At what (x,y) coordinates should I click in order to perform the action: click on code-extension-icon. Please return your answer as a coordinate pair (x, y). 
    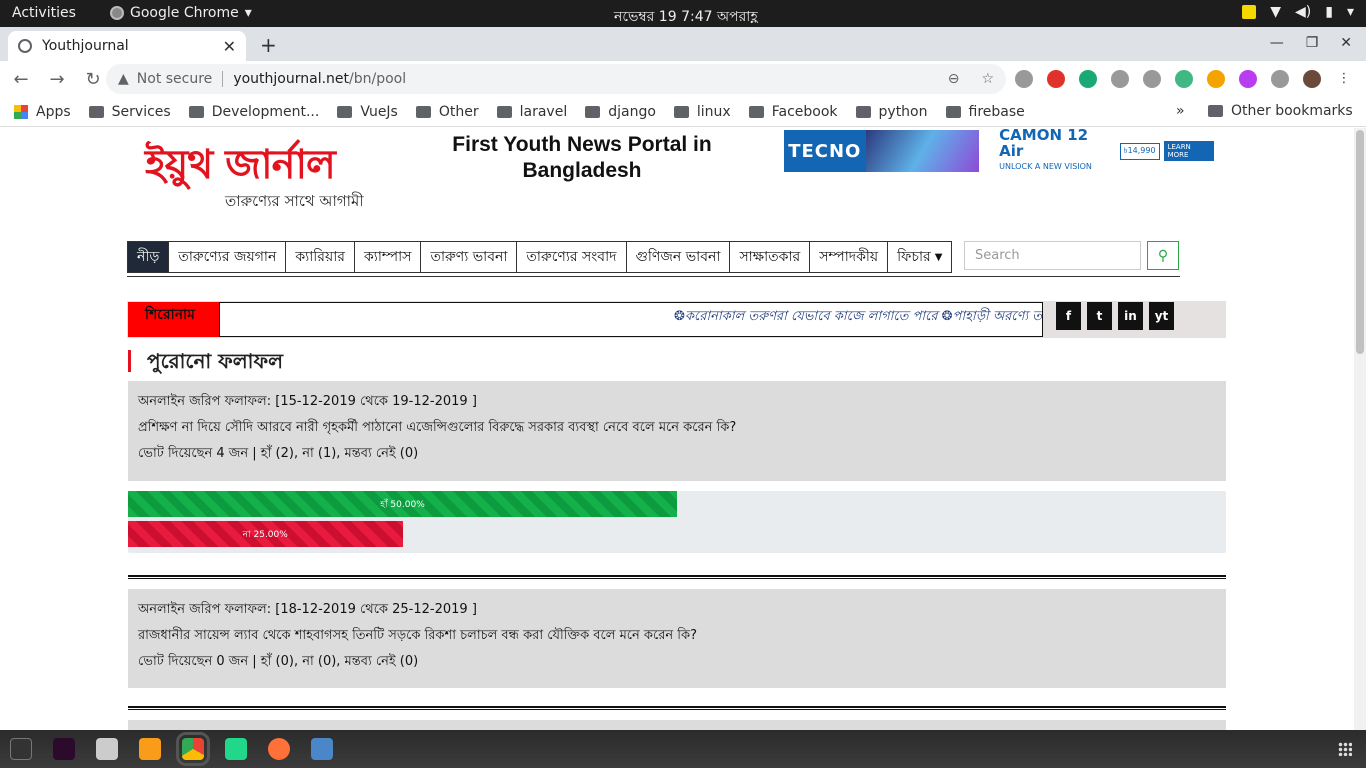
    Looking at the image, I should click on (1152, 79).